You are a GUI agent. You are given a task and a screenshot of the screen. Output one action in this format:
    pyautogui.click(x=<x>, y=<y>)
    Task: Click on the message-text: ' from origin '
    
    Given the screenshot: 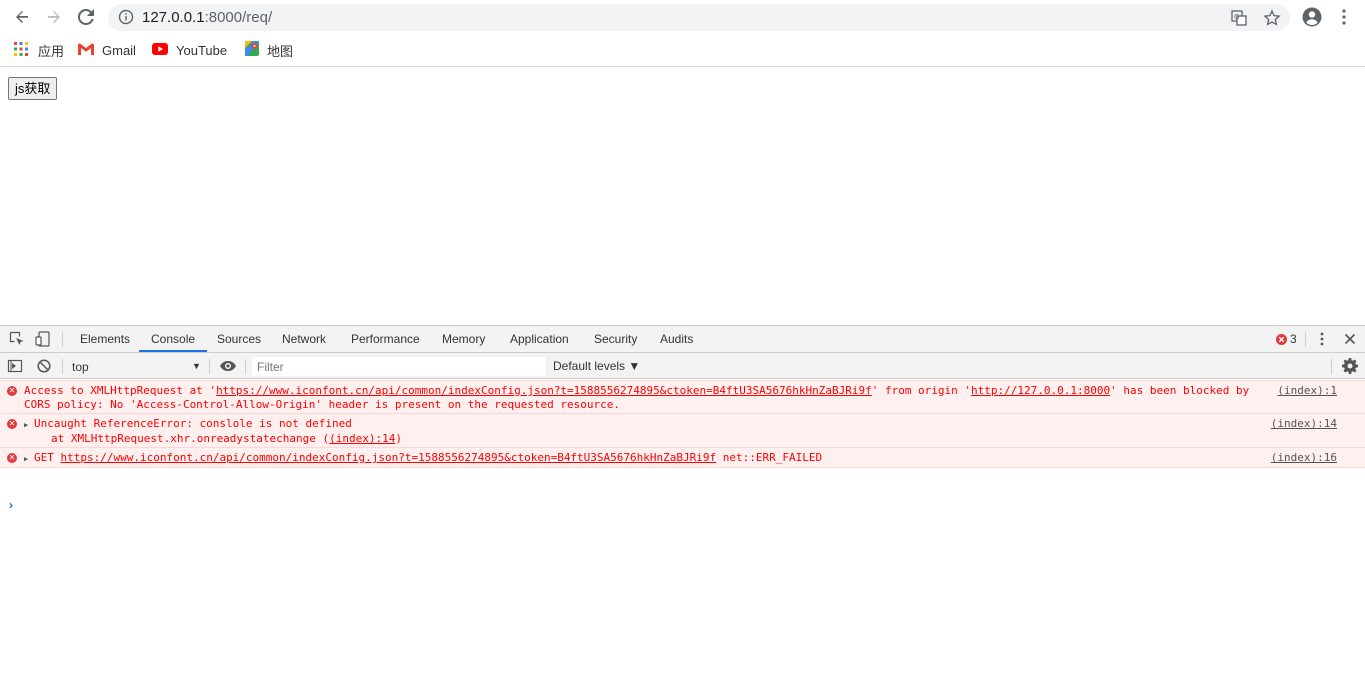 What is the action you would take?
    pyautogui.click(x=921, y=390)
    